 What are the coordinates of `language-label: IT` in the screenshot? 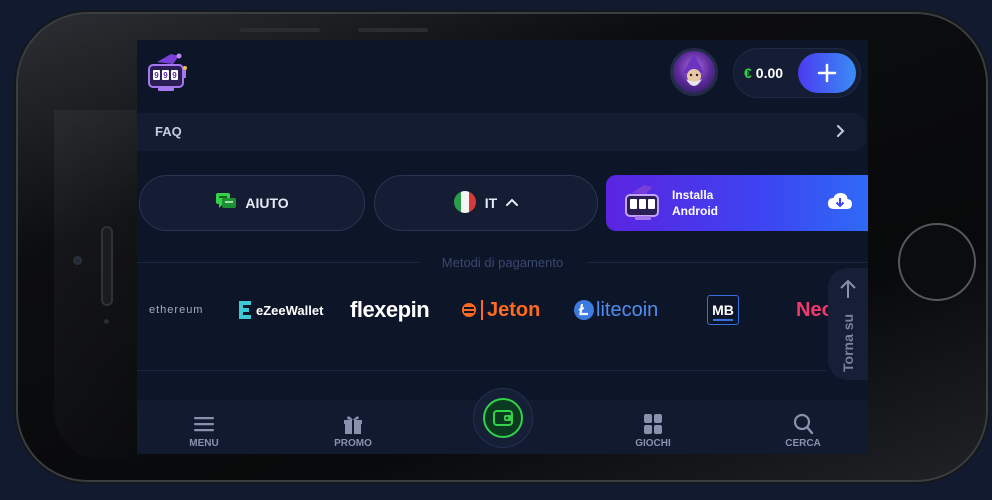 It's located at (491, 203).